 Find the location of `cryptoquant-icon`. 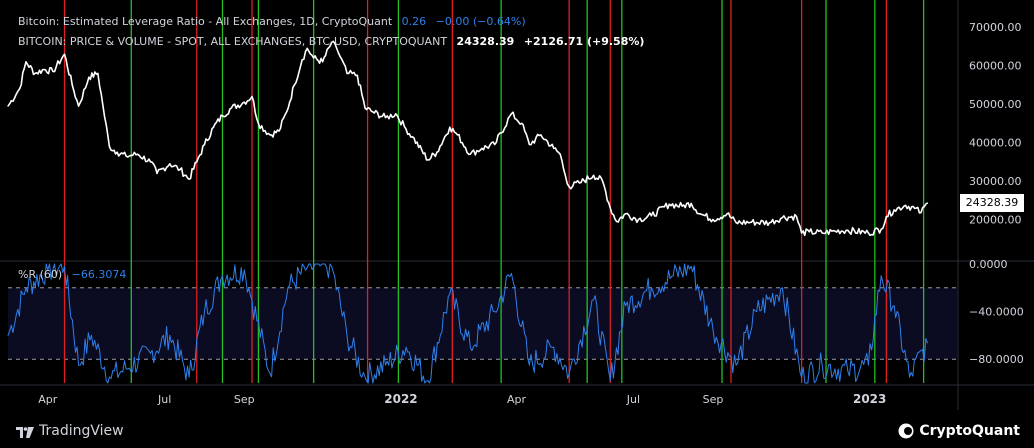

cryptoquant-icon is located at coordinates (906, 431).